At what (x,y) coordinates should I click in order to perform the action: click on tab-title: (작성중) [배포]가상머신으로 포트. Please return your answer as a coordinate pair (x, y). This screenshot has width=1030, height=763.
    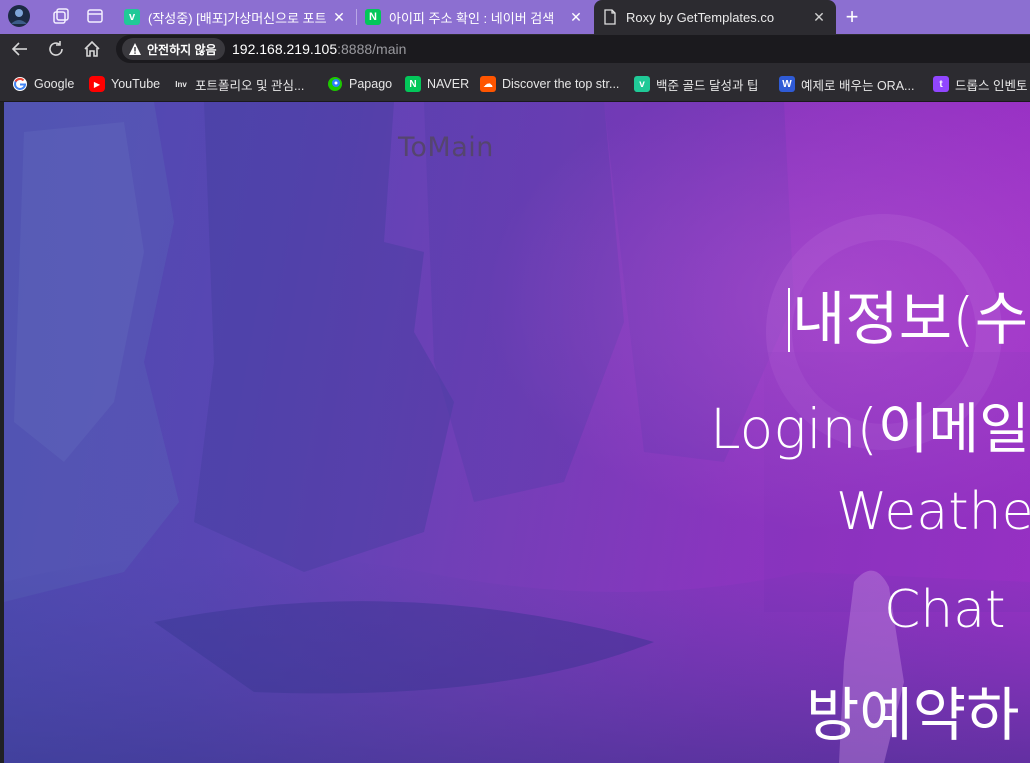
    Looking at the image, I should click on (237, 18).